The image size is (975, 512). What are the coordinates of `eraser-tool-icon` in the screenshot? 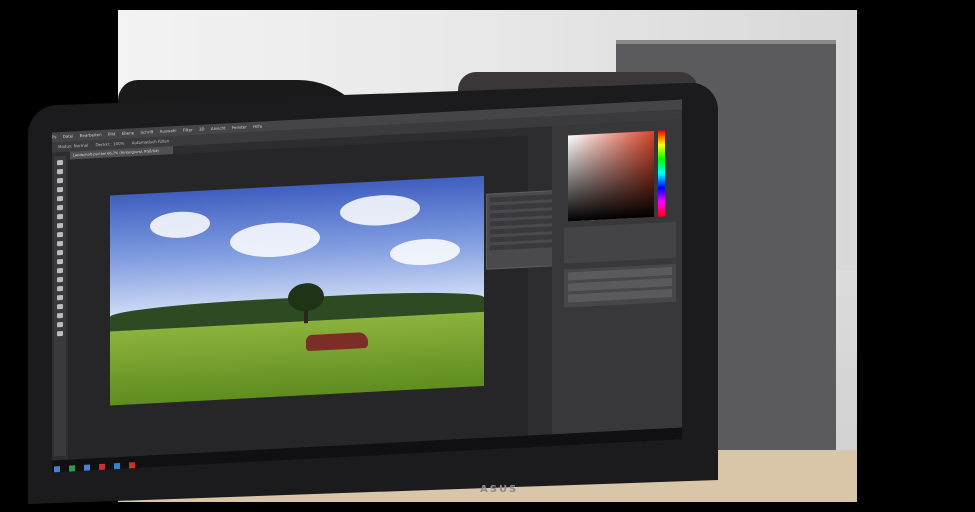 It's located at (60, 252).